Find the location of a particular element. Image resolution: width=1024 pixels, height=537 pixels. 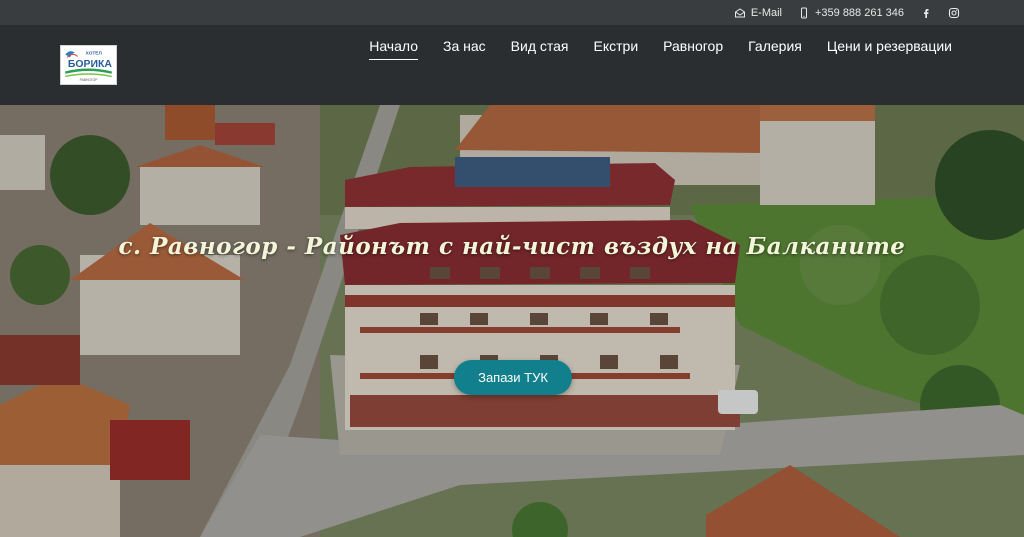

email-link: E-Mail is located at coordinates (758, 13).